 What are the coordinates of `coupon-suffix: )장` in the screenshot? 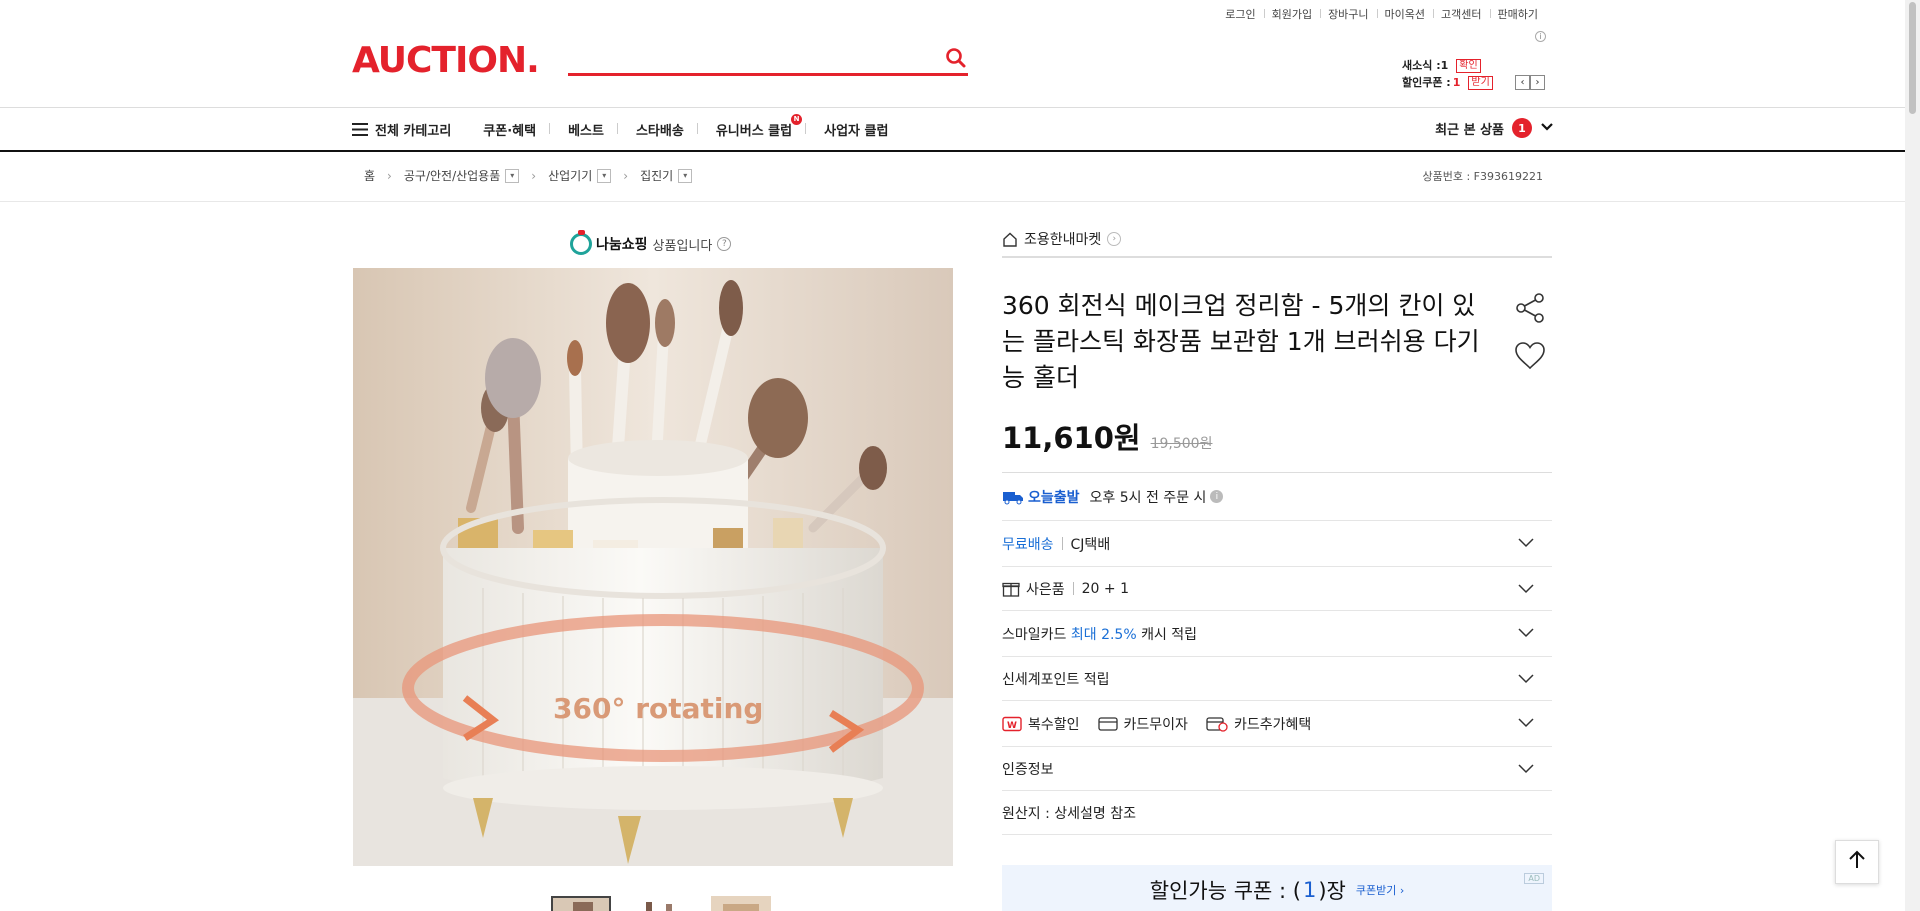 It's located at (1332, 891).